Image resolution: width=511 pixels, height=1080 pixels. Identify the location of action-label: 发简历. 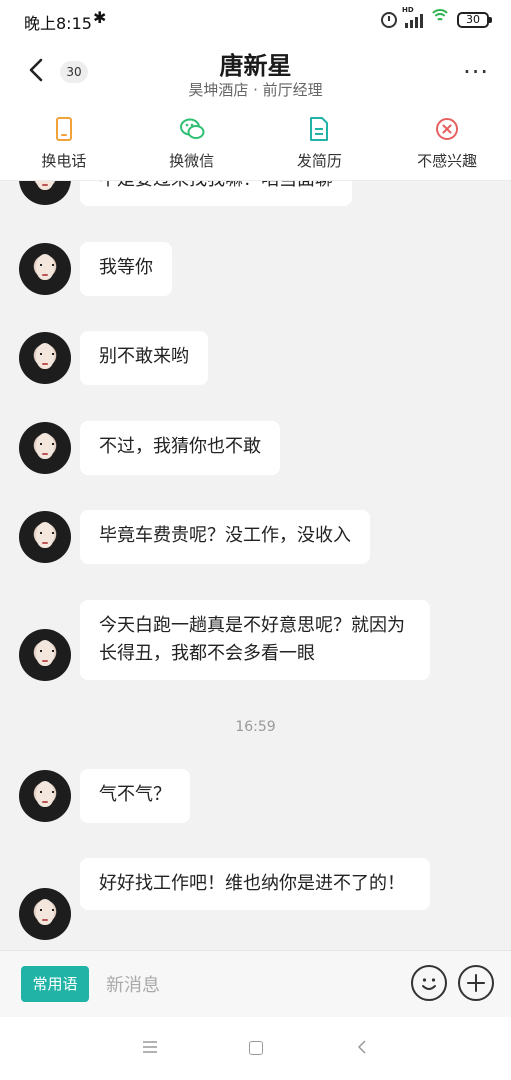
(319, 161).